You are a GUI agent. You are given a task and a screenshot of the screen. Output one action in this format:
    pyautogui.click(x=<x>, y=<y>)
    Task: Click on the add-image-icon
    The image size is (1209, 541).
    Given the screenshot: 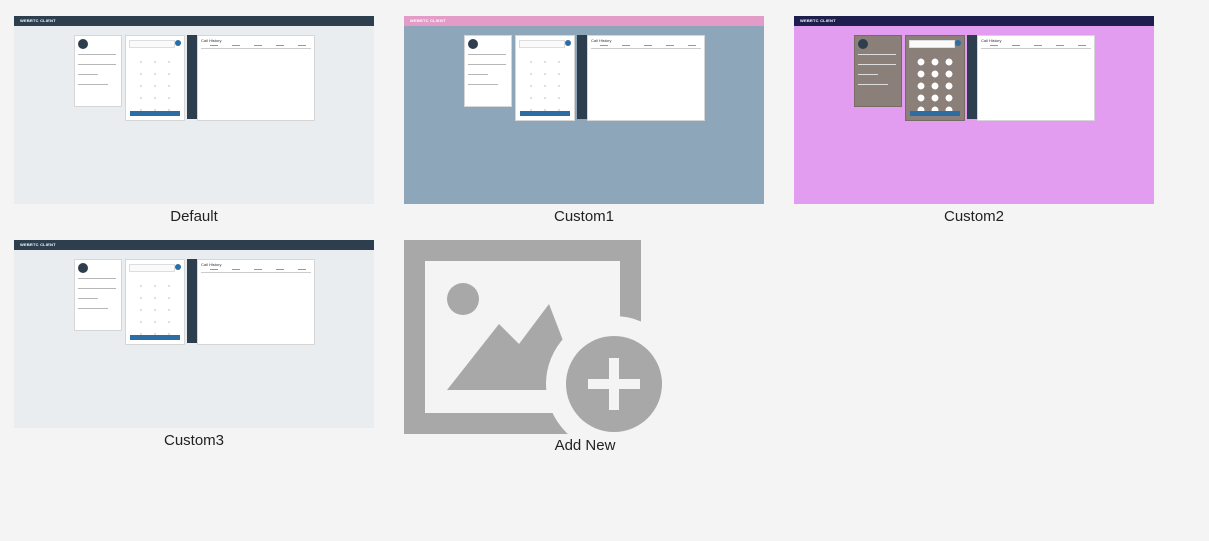 What is the action you would take?
    pyautogui.click(x=543, y=346)
    